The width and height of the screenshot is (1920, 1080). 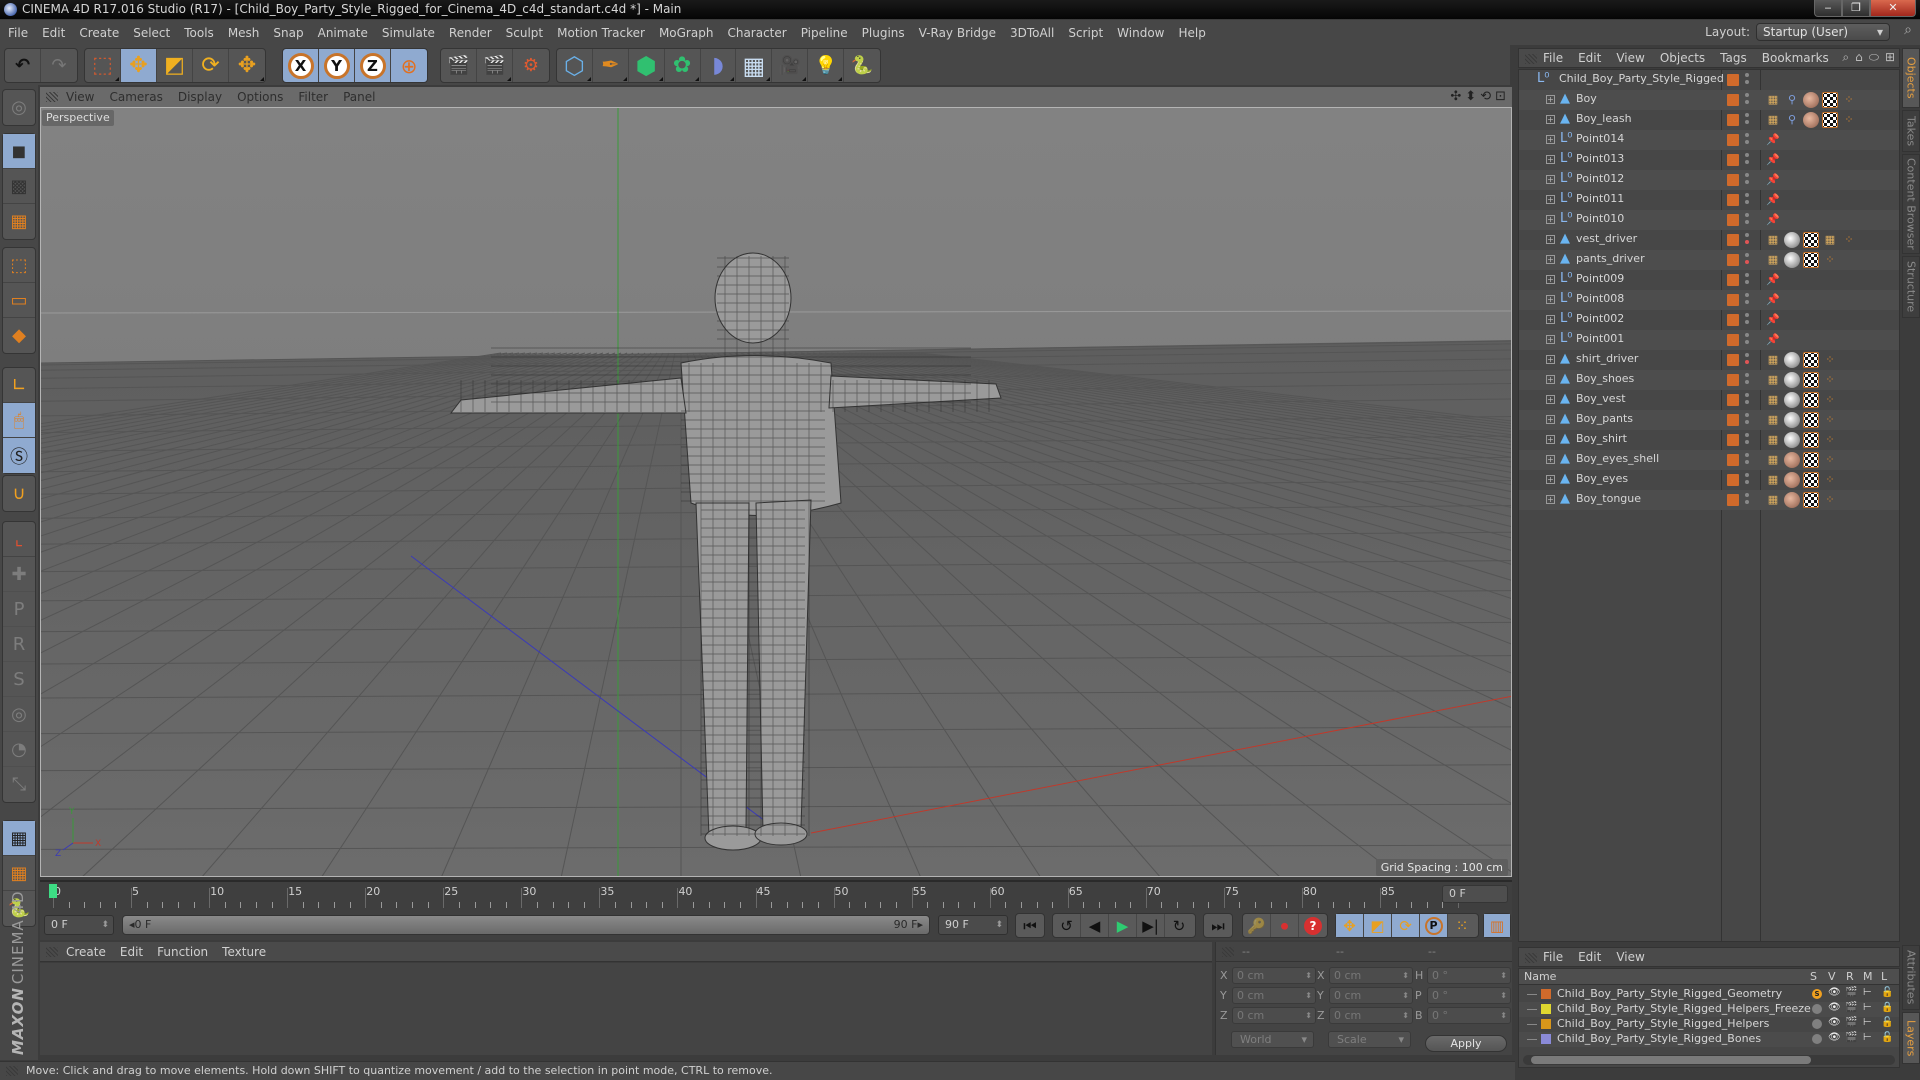 I want to click on object-name: Boy_leash, so click(x=1604, y=118).